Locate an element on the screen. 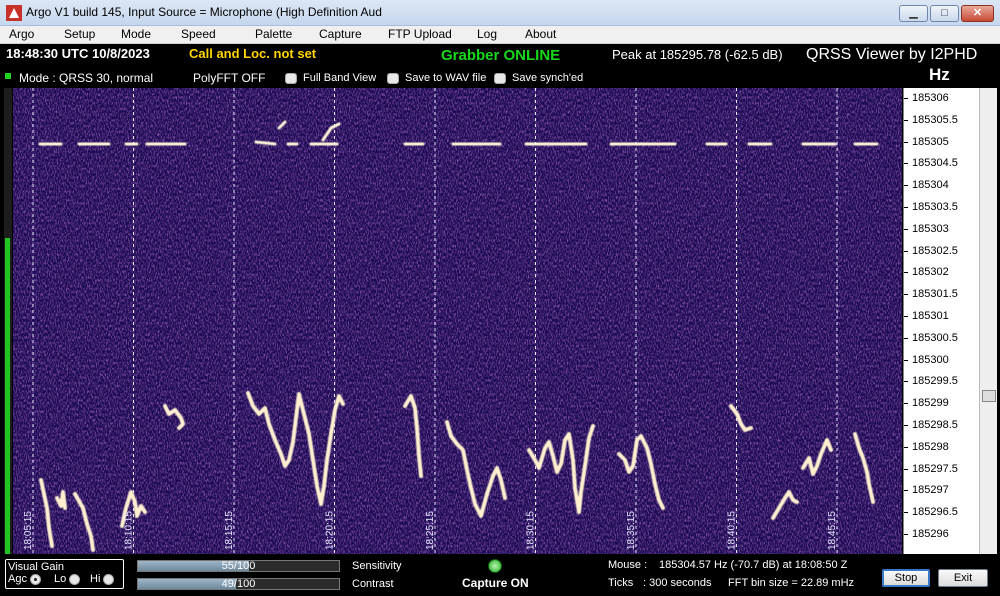 Image resolution: width=1000 pixels, height=596 pixels. scale-label: 185304 is located at coordinates (930, 185).